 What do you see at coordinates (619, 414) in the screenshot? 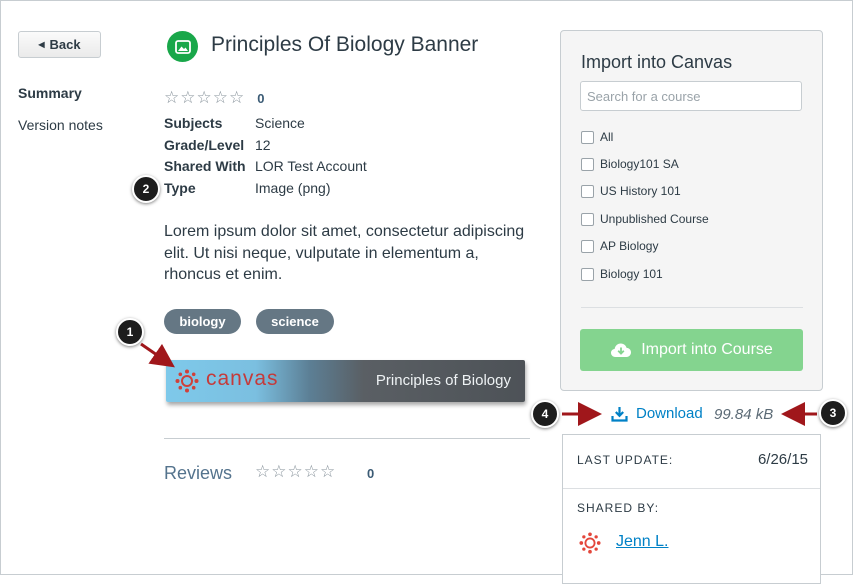
I see `download-icon` at bounding box center [619, 414].